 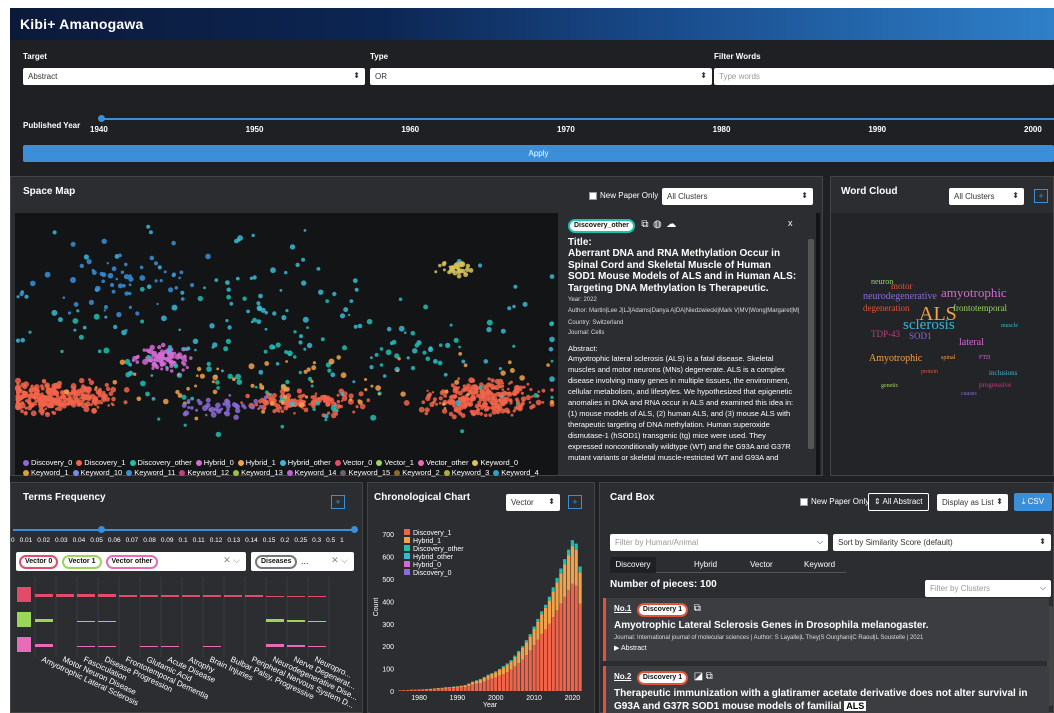 I want to click on word-cloud-word: lateral, so click(x=971, y=342).